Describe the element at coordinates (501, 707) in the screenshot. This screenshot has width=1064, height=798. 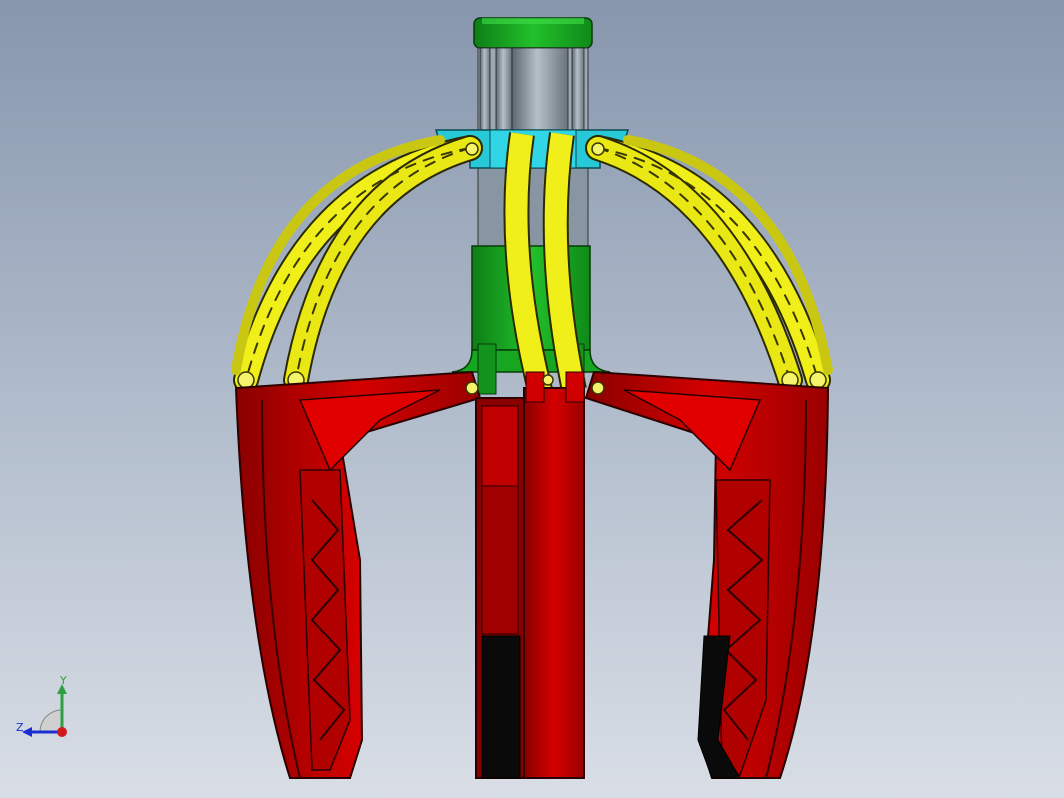
I see `finger-pad-center` at that location.